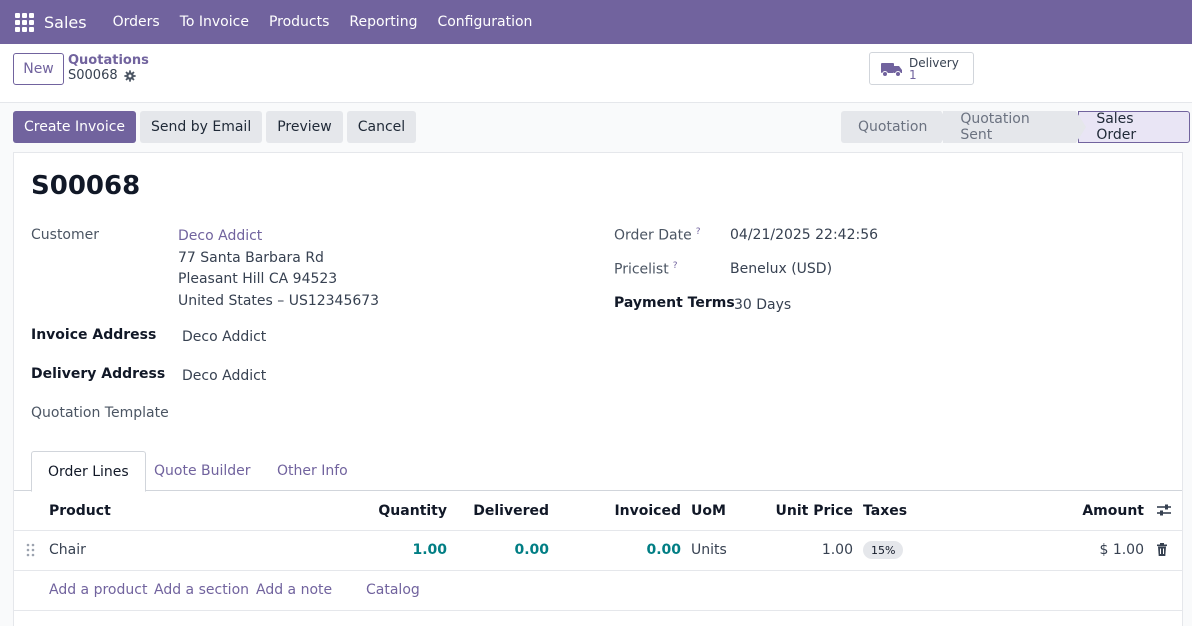  I want to click on customer-link: Deco Addict, so click(220, 236).